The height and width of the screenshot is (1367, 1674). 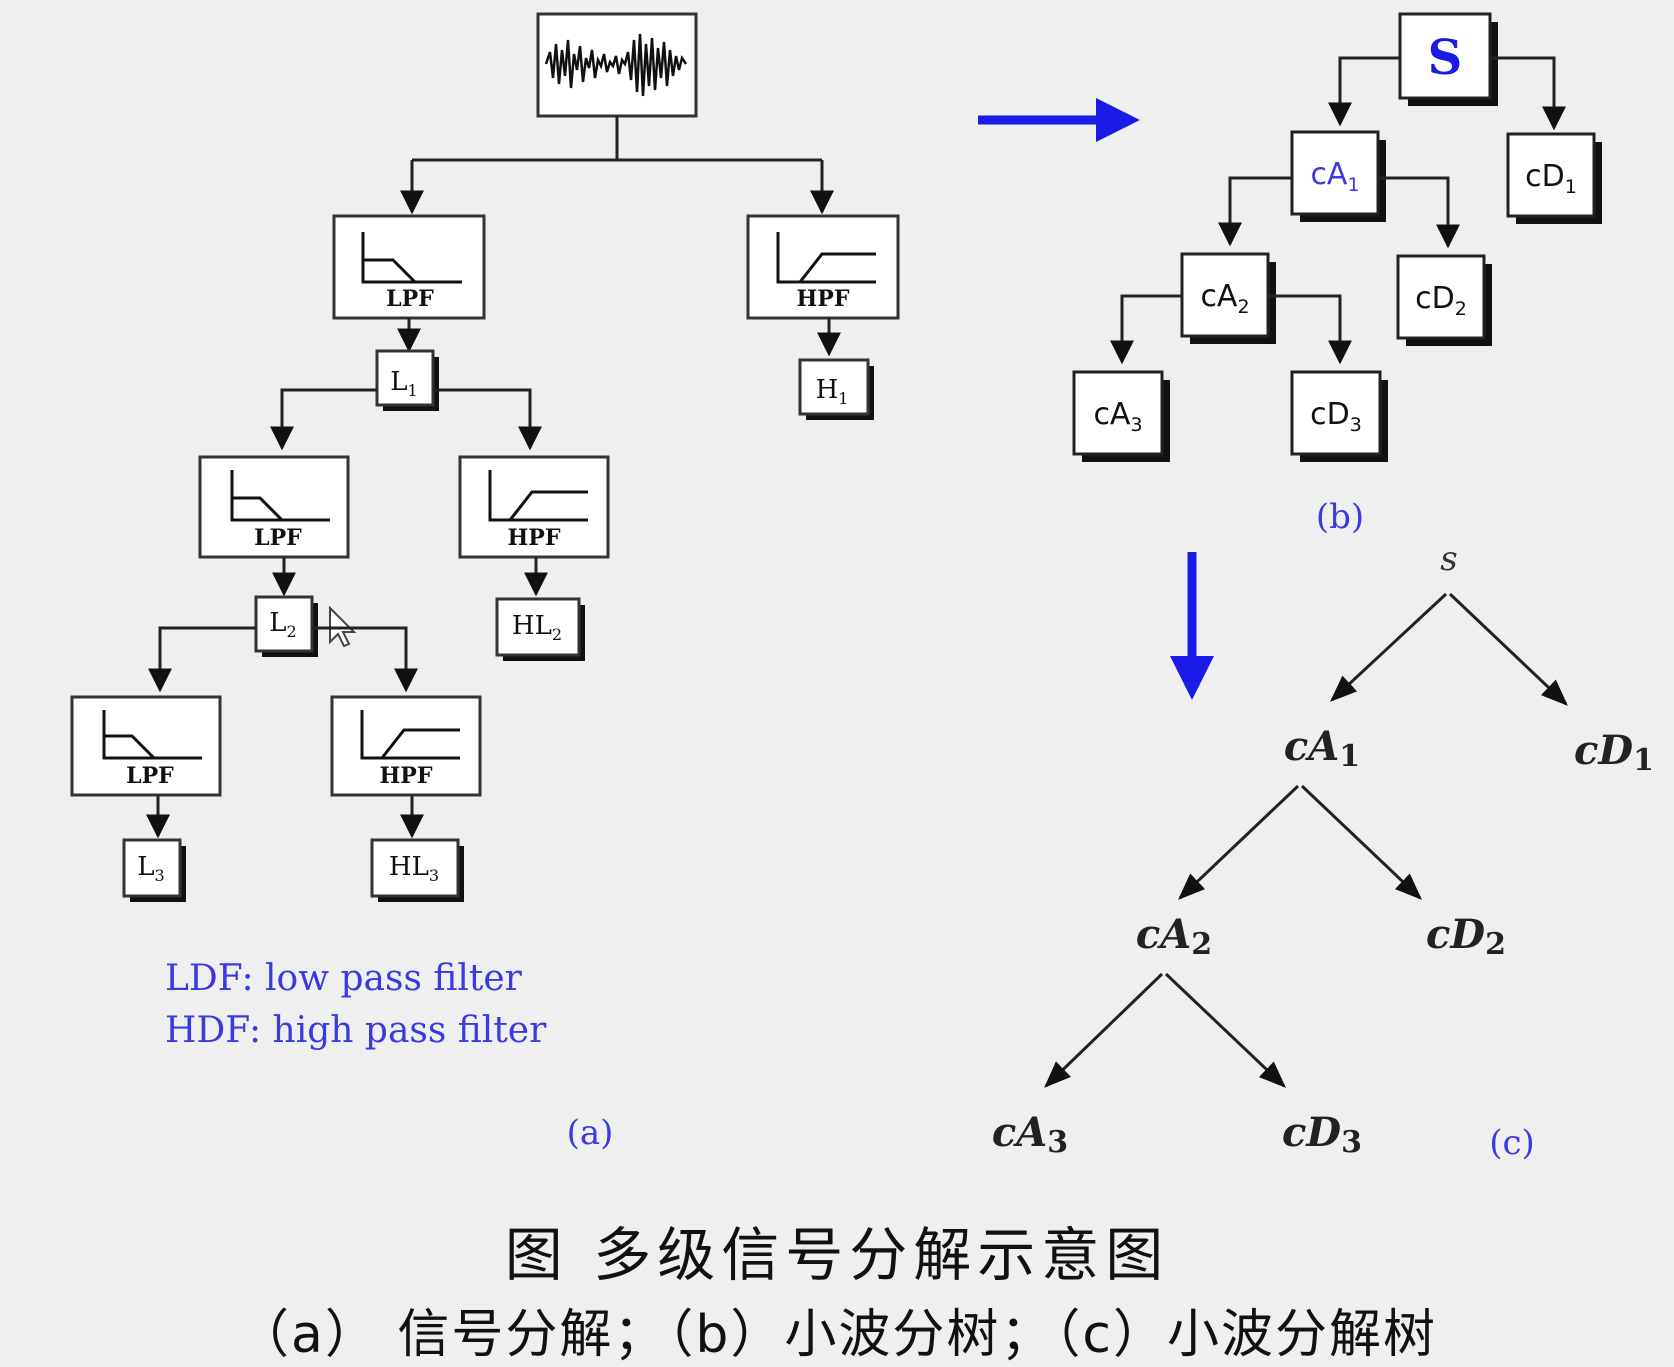 I want to click on node-b-cD1: cD1, so click(x=1554, y=178).